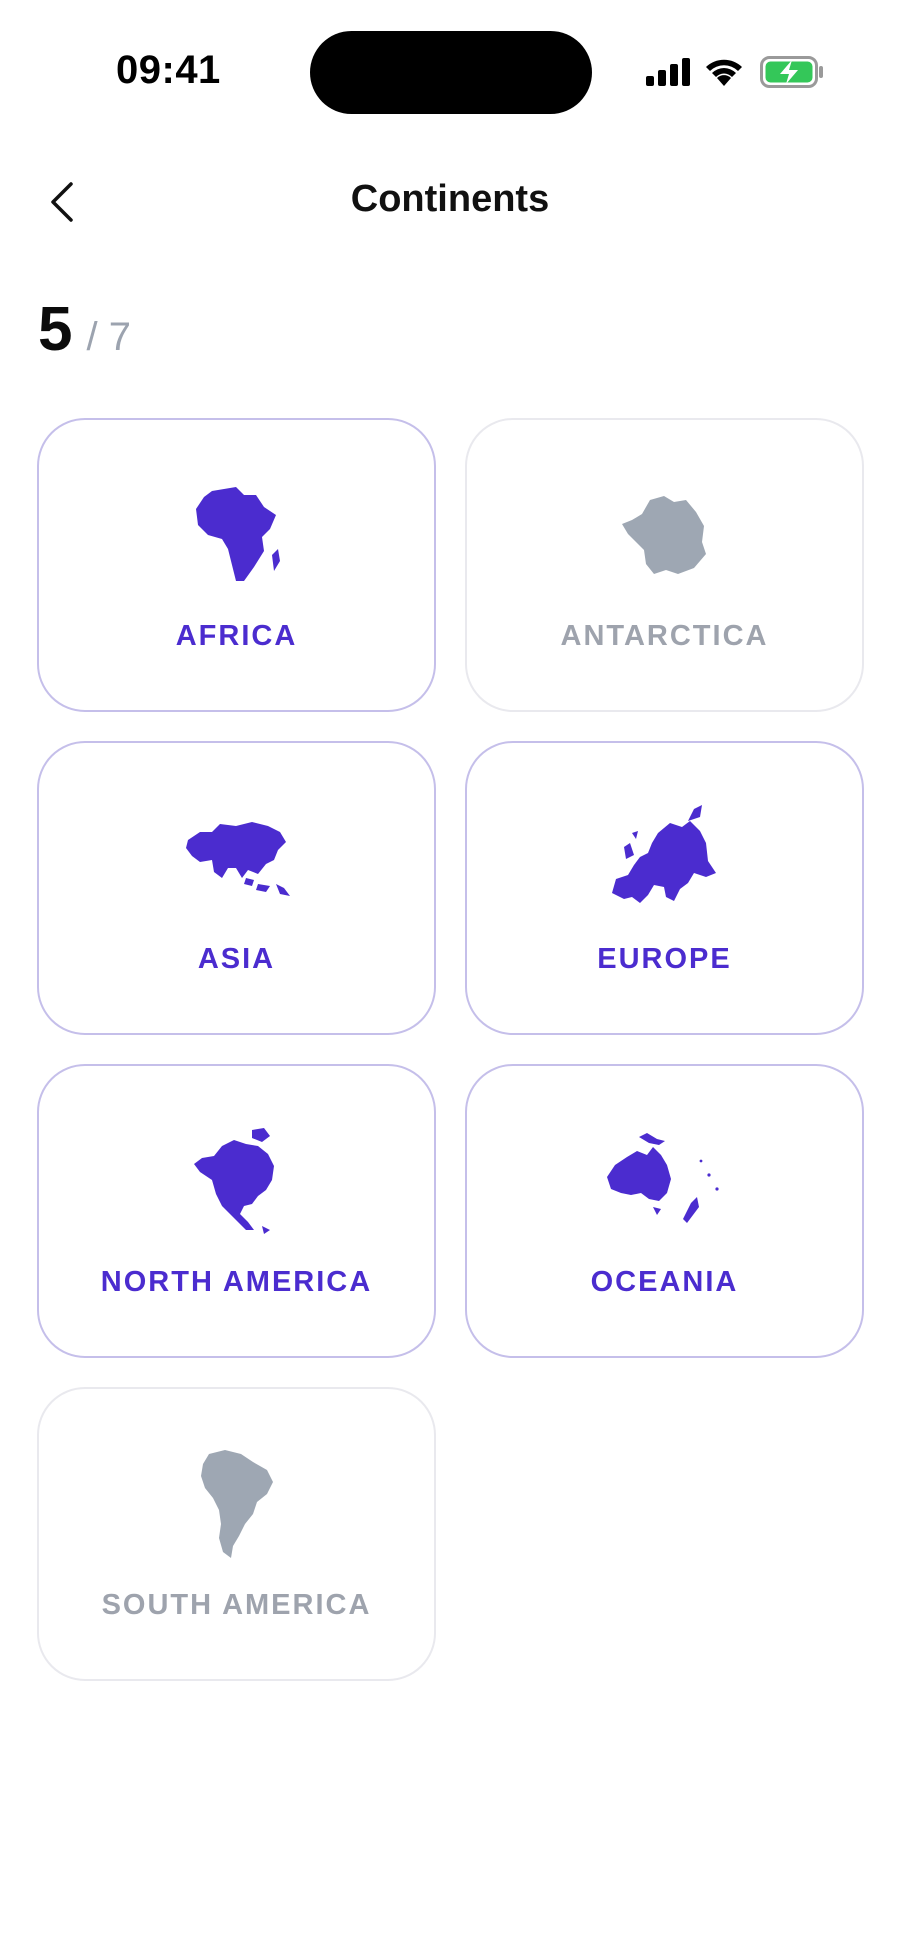 The image size is (900, 1957). I want to click on continent-label: ANTARCTICA, so click(664, 636).